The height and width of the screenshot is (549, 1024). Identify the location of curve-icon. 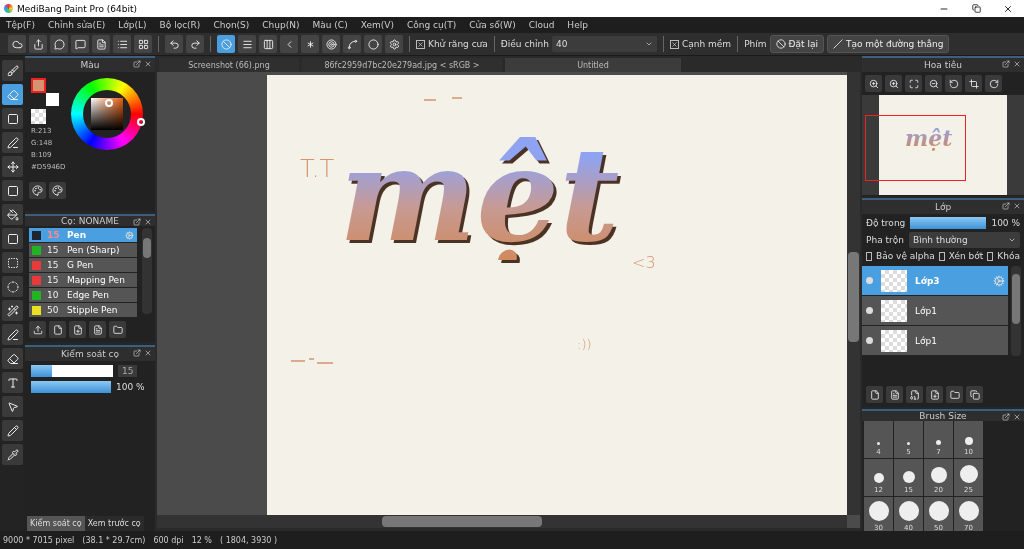
(352, 44).